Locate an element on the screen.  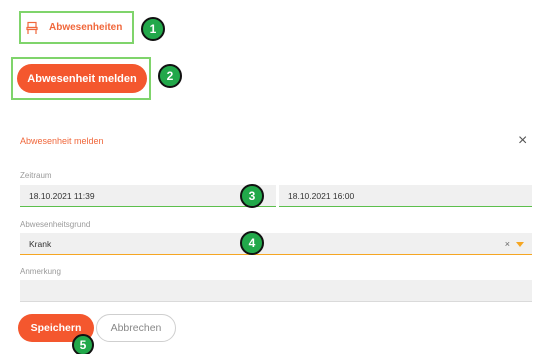
period-end-value: 18.10.2021 16:00 is located at coordinates (321, 195).